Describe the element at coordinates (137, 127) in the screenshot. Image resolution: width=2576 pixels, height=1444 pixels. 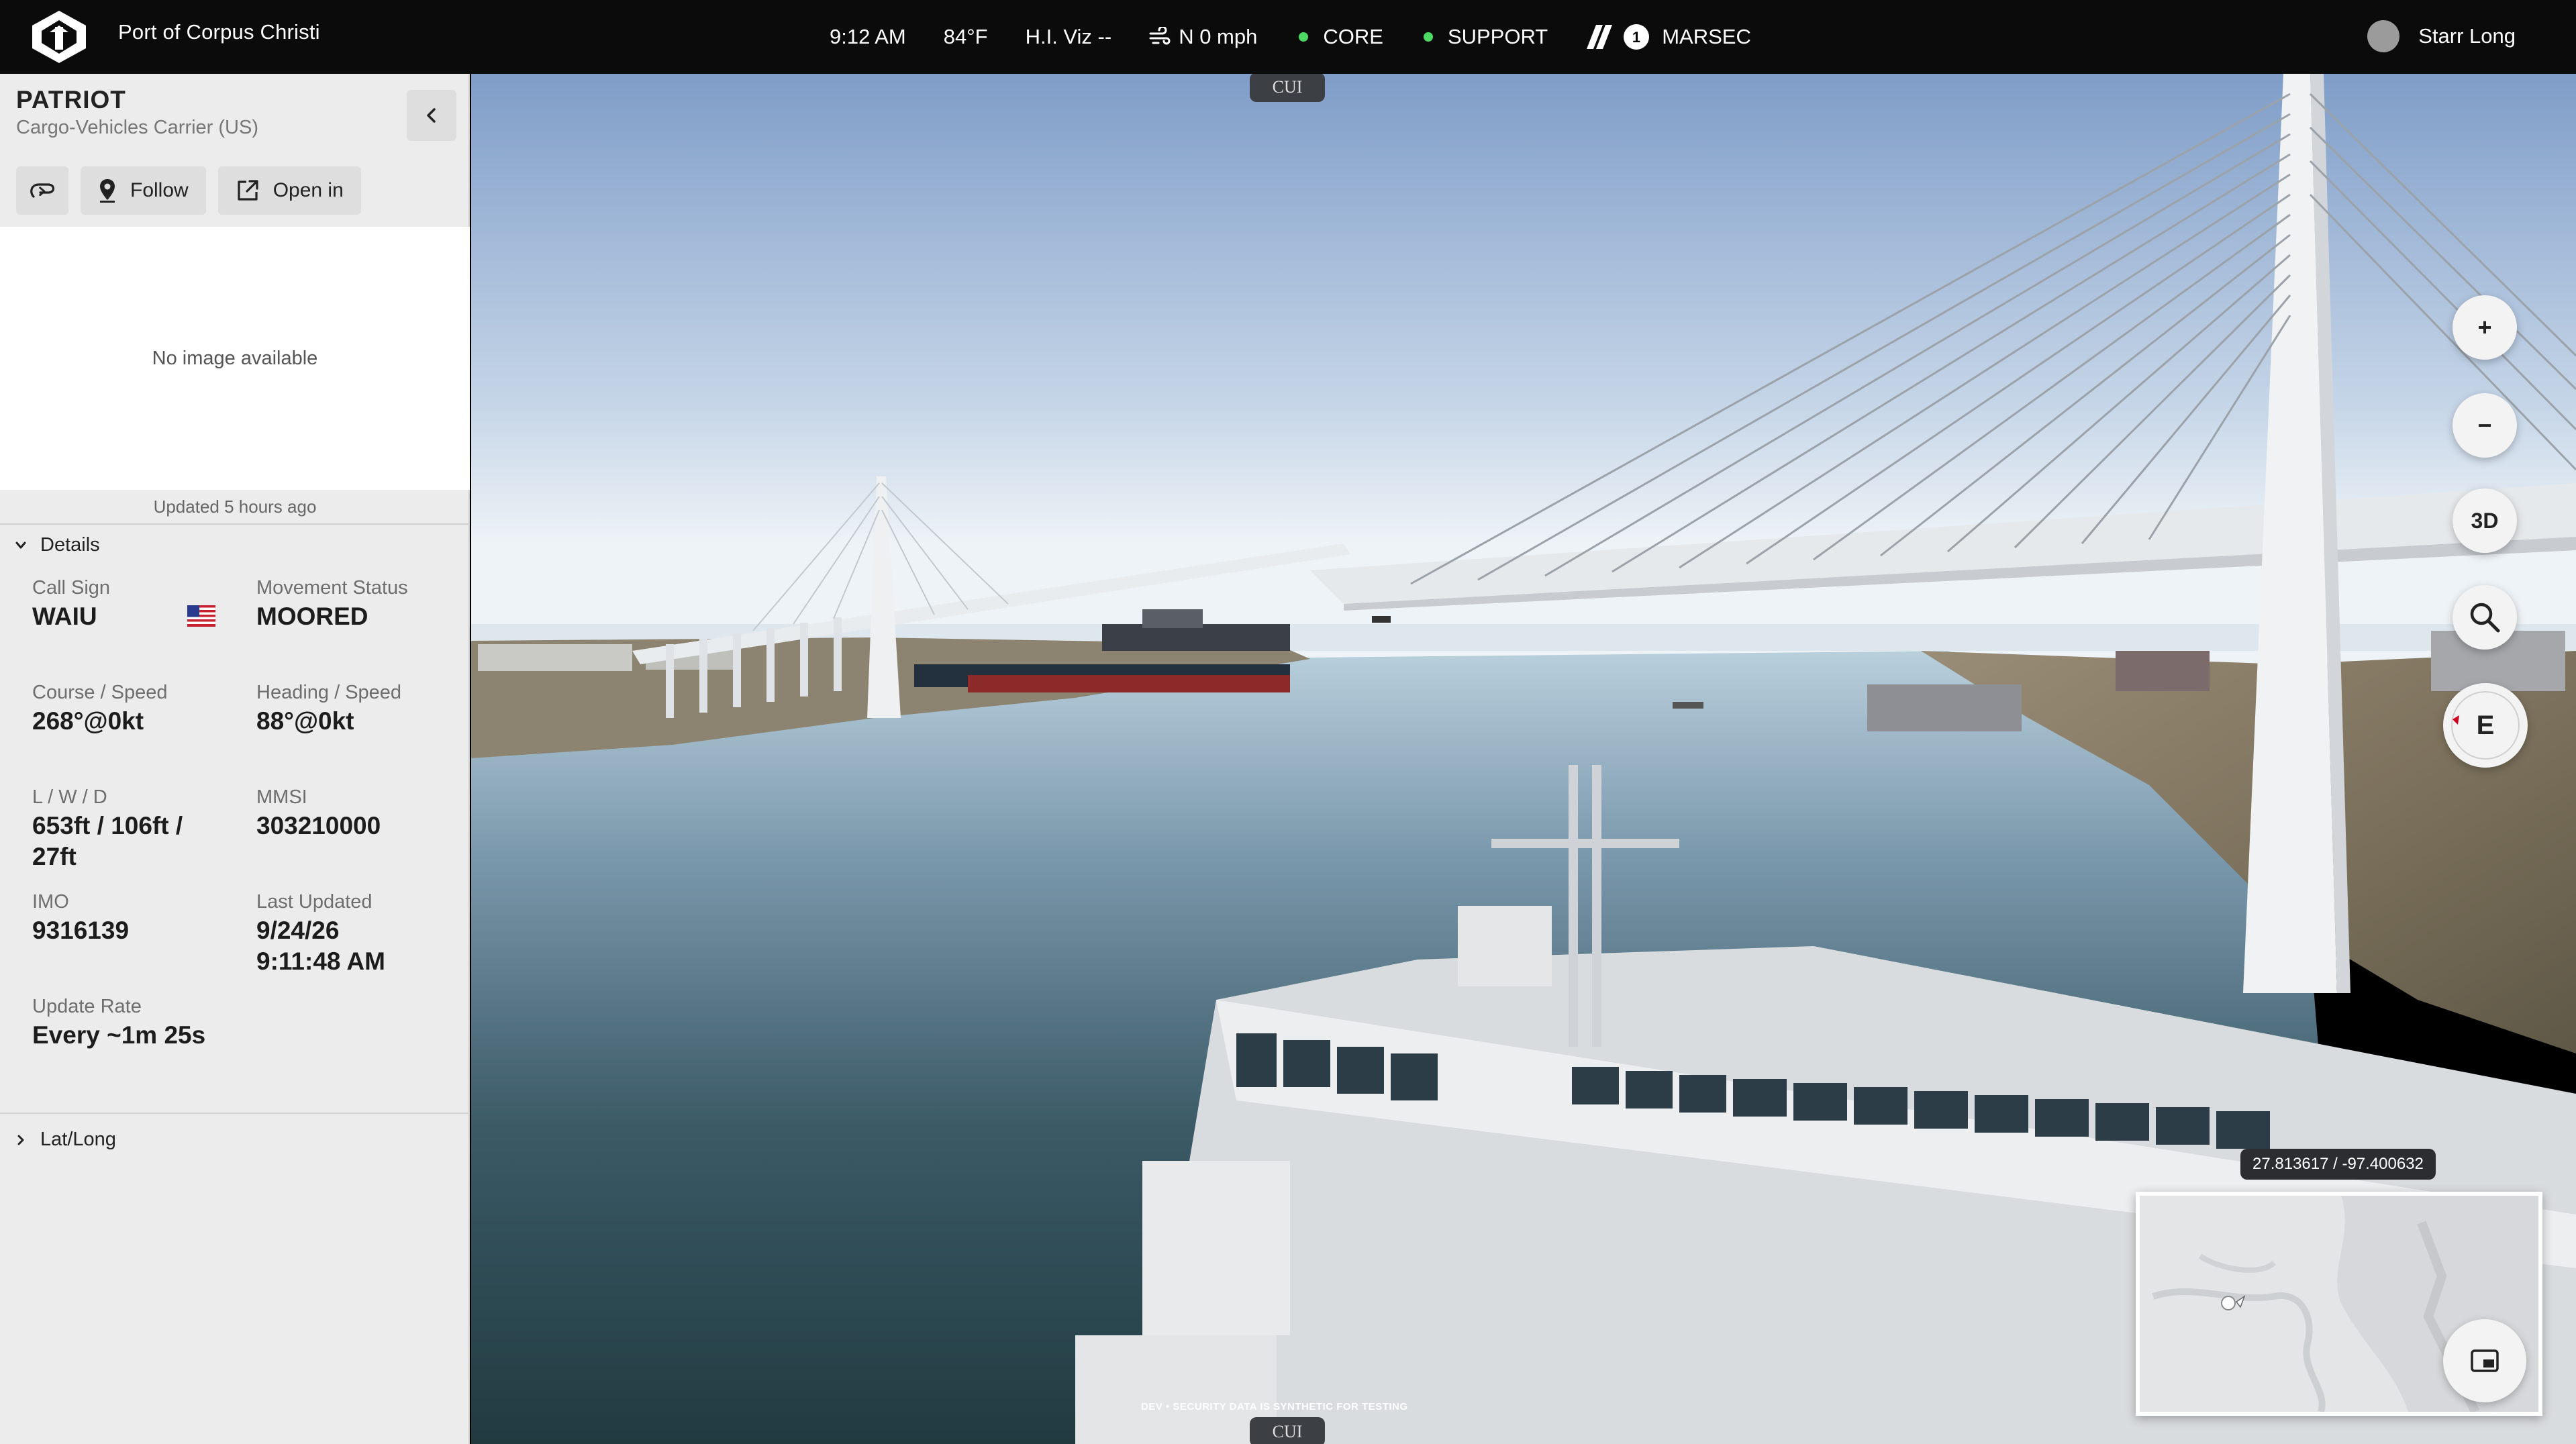
I see `vessel-type: Cargo-Vehicles Carrier (US)` at that location.